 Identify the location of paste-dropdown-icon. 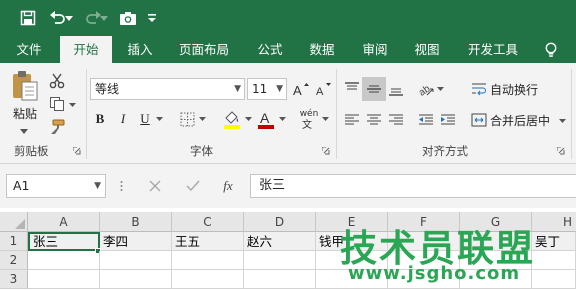
(24, 131).